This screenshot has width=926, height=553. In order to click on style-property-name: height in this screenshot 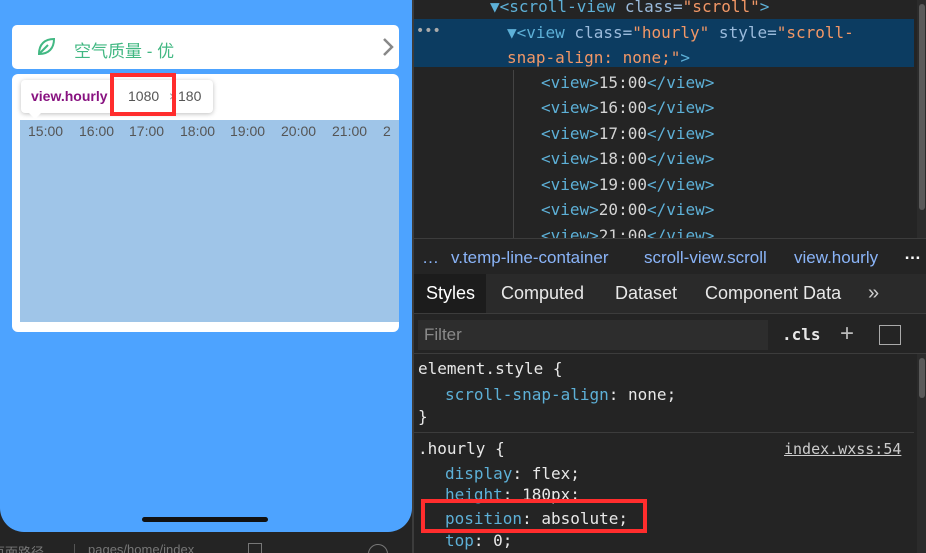, I will do `click(474, 494)`.